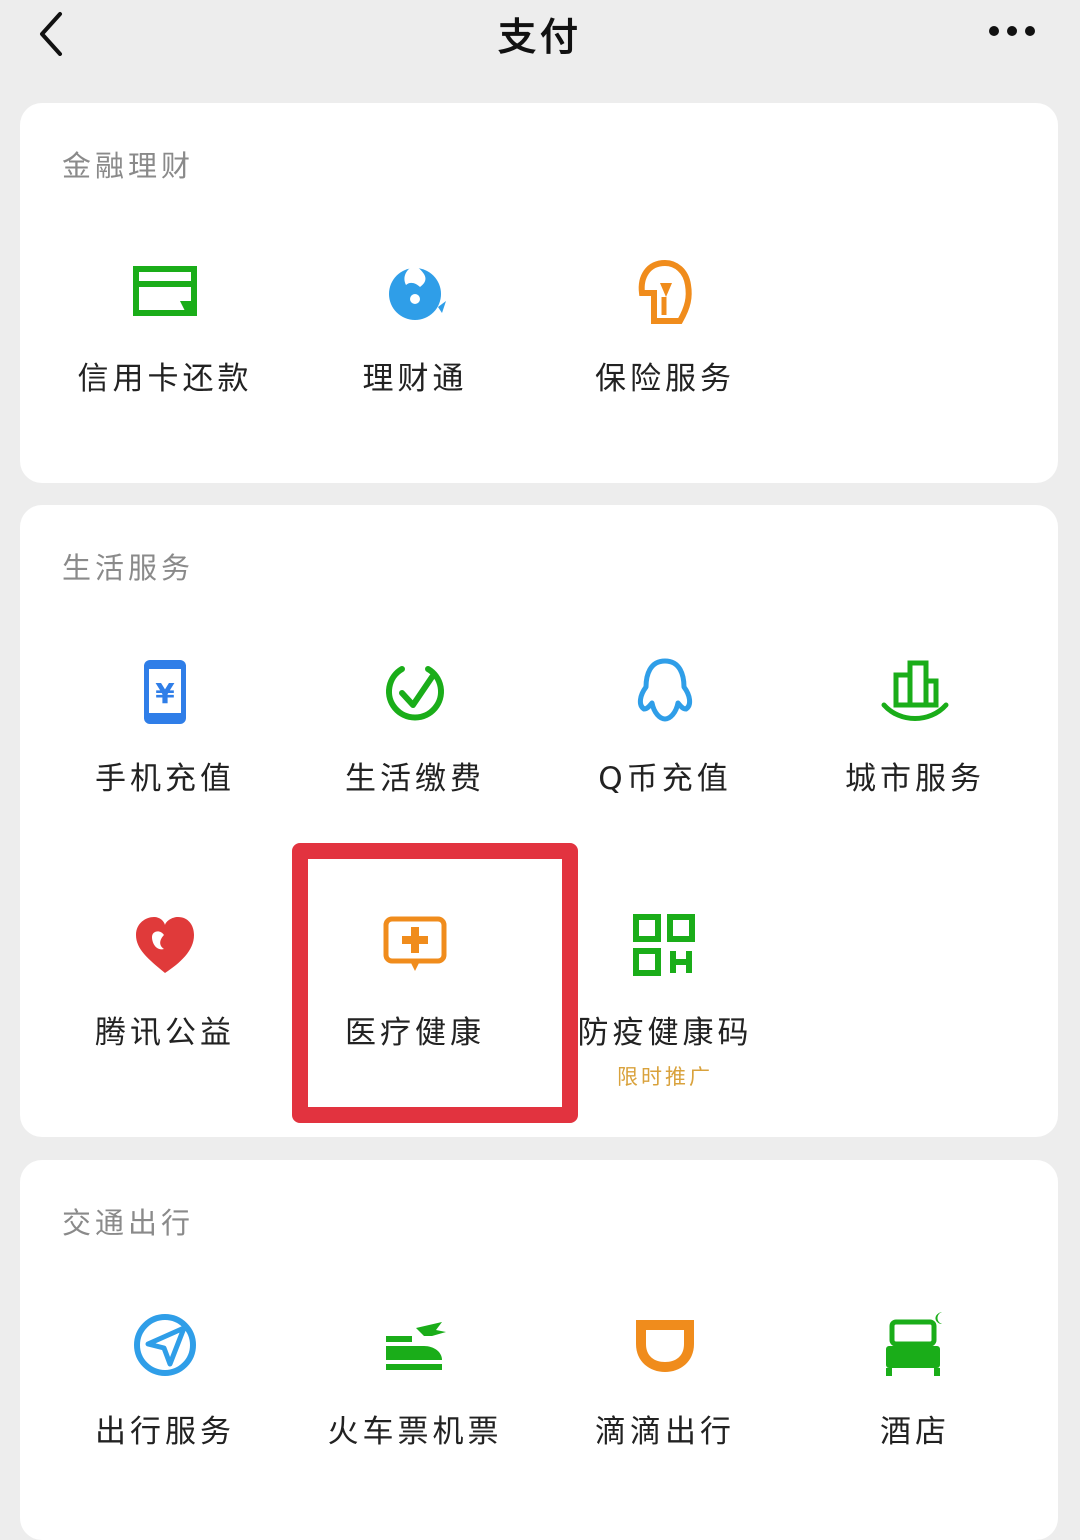 The height and width of the screenshot is (1540, 1080). I want to click on tile-travel-services: 出行服务, so click(165, 1410).